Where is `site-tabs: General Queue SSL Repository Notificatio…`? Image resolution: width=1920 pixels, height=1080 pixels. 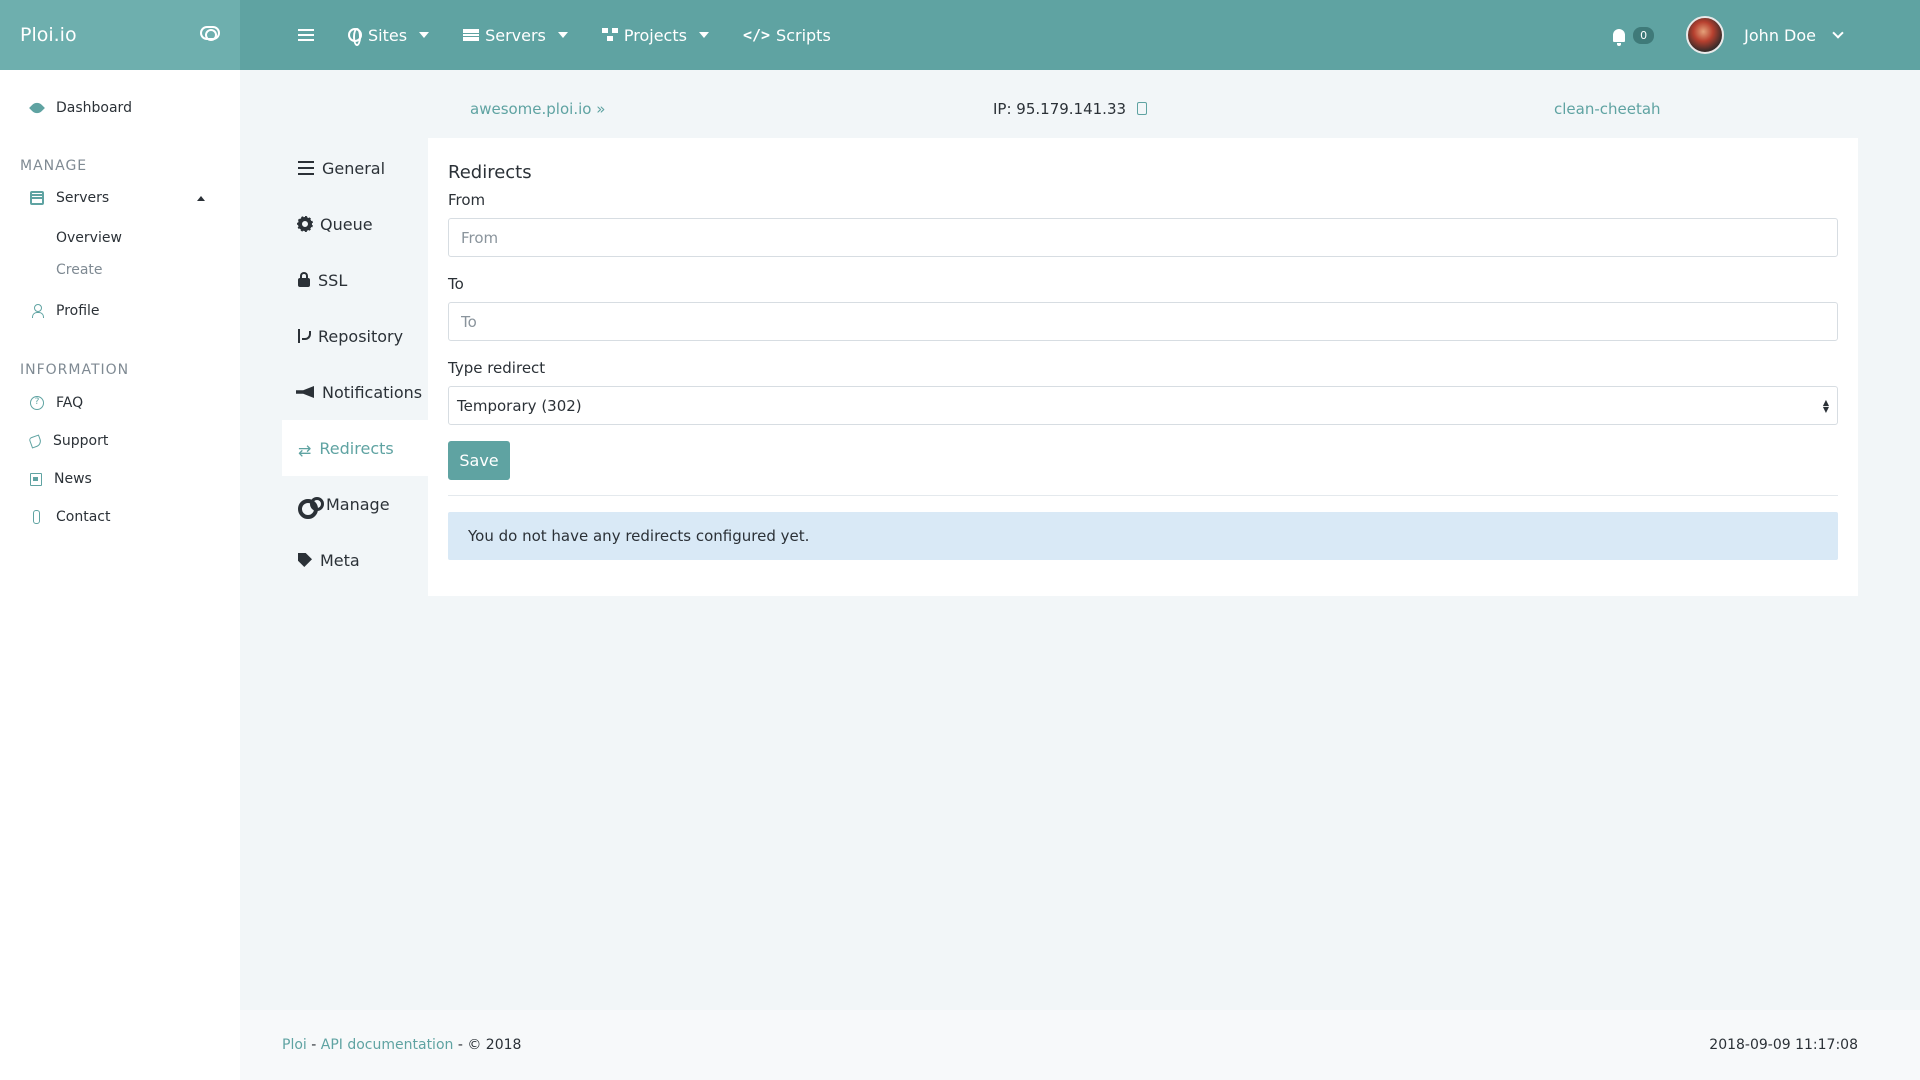 site-tabs: General Queue SSL Repository Notificatio… is located at coordinates (355, 364).